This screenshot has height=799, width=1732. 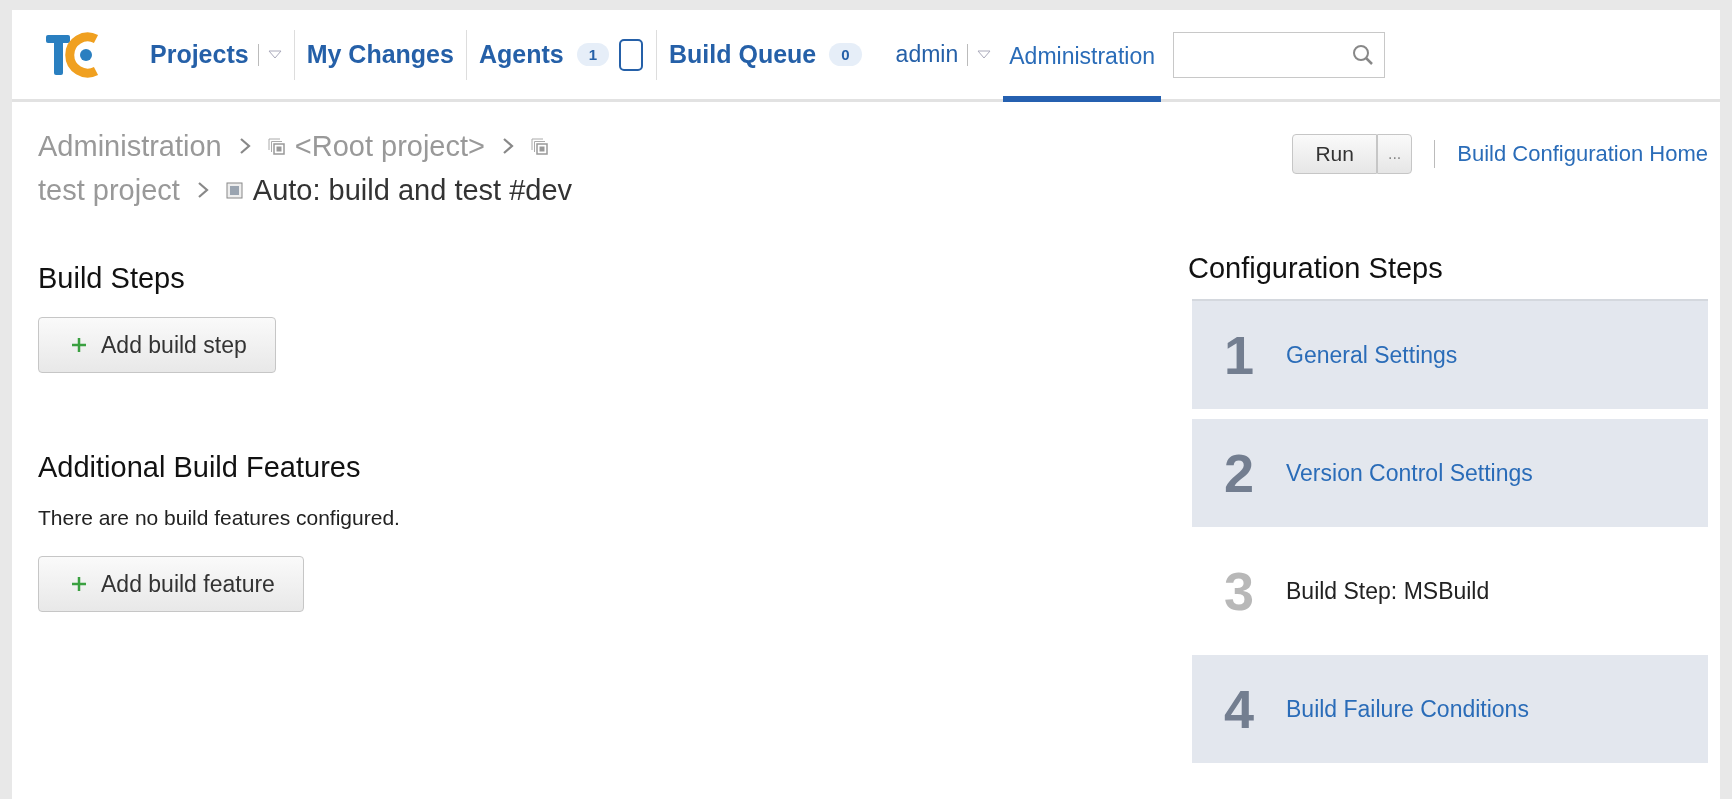 I want to click on section-title: Configuration Steps, so click(x=1315, y=268).